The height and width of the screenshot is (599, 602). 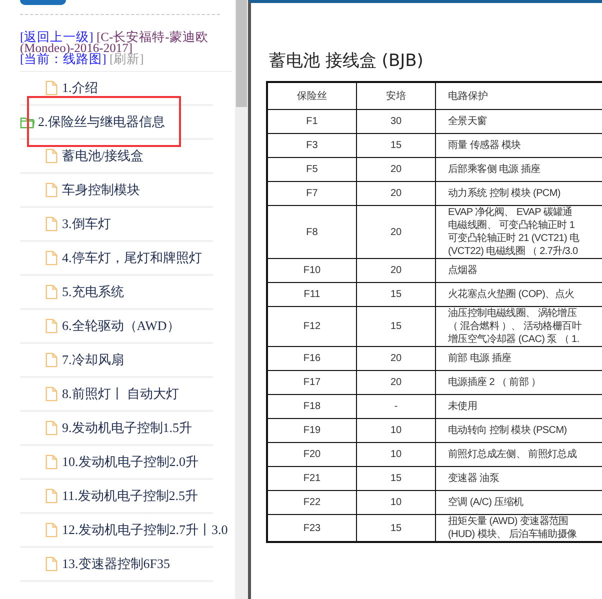 I want to click on table-cell-line: 后部乘客侧 电源 插座, so click(x=495, y=169).